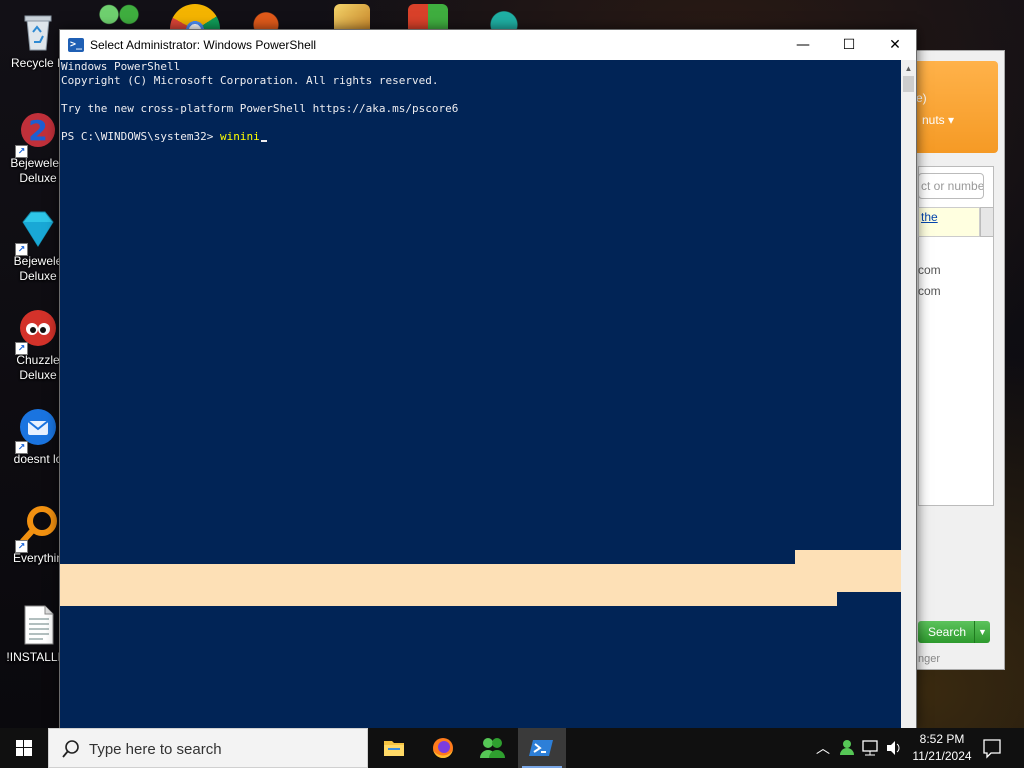  What do you see at coordinates (504, 17) in the screenshot?
I see `app-icon-character` at bounding box center [504, 17].